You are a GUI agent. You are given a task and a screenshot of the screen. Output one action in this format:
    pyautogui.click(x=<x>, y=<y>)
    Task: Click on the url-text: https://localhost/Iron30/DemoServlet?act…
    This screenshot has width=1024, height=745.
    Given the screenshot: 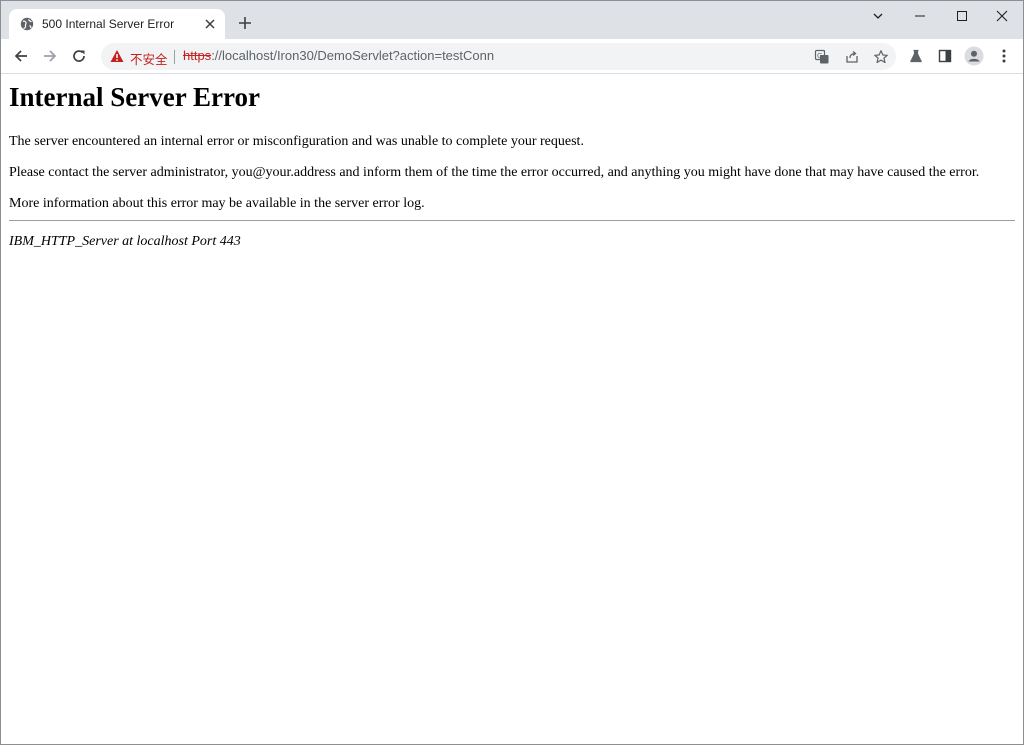 What is the action you would take?
    pyautogui.click(x=338, y=55)
    